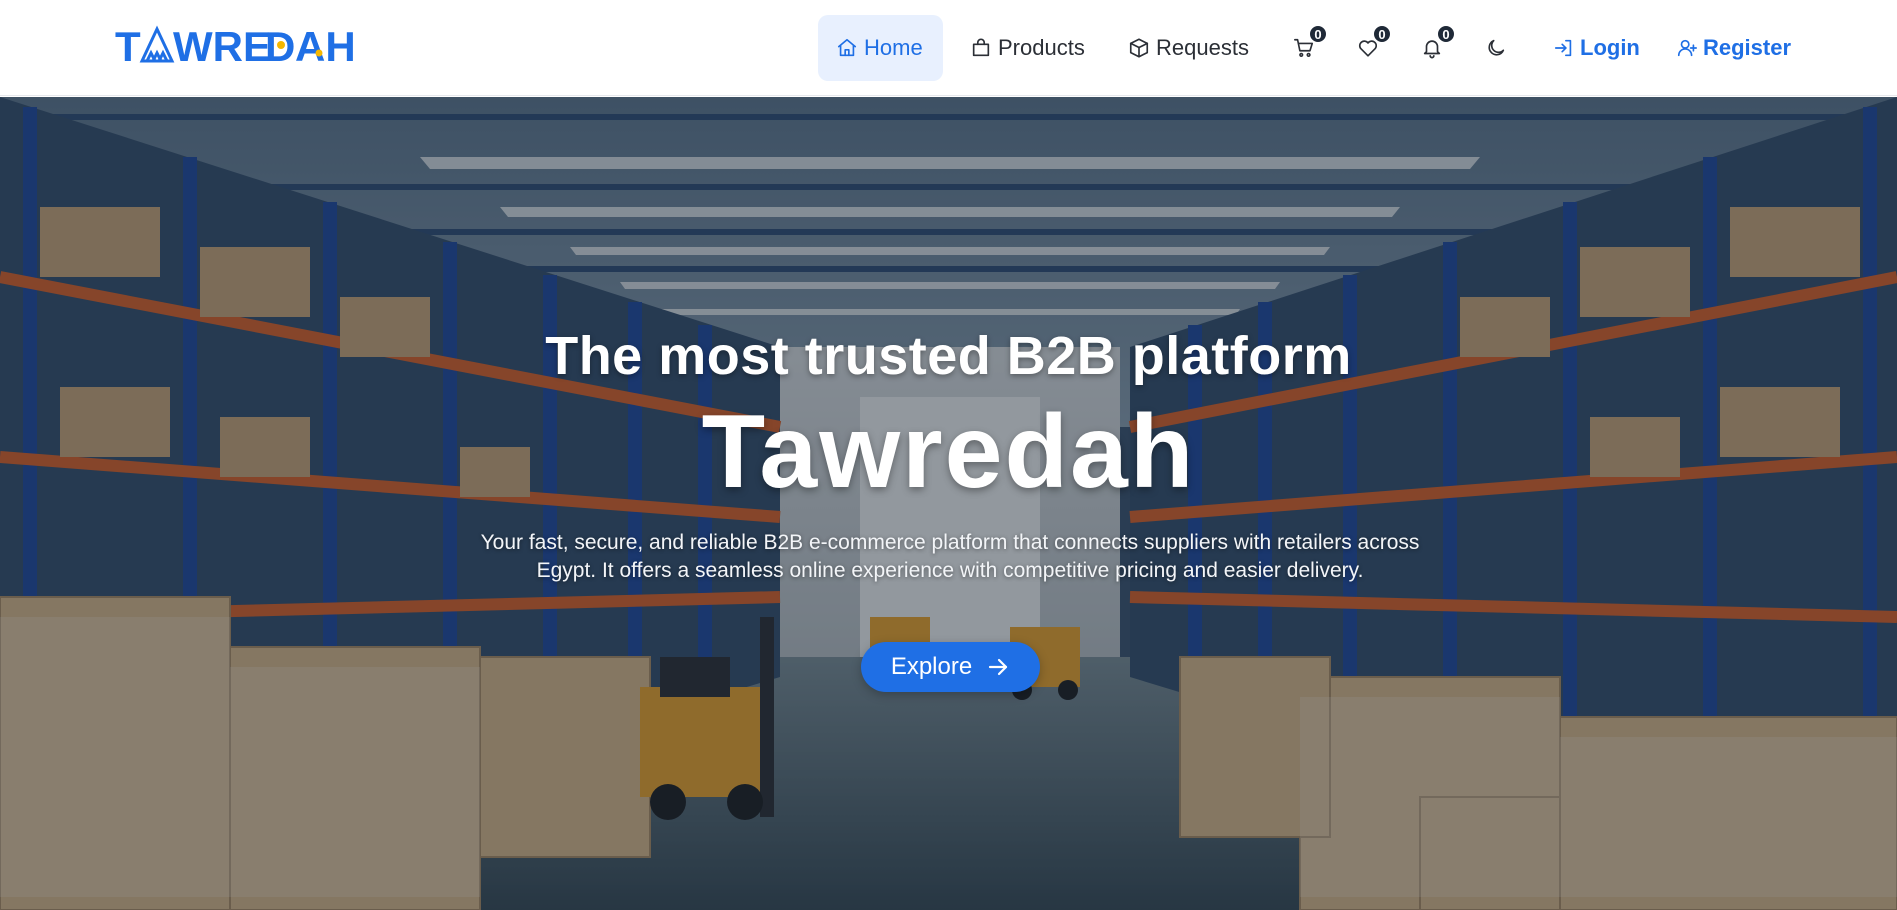  Describe the element at coordinates (1318, 34) in the screenshot. I see `cart-count-badge: 0` at that location.